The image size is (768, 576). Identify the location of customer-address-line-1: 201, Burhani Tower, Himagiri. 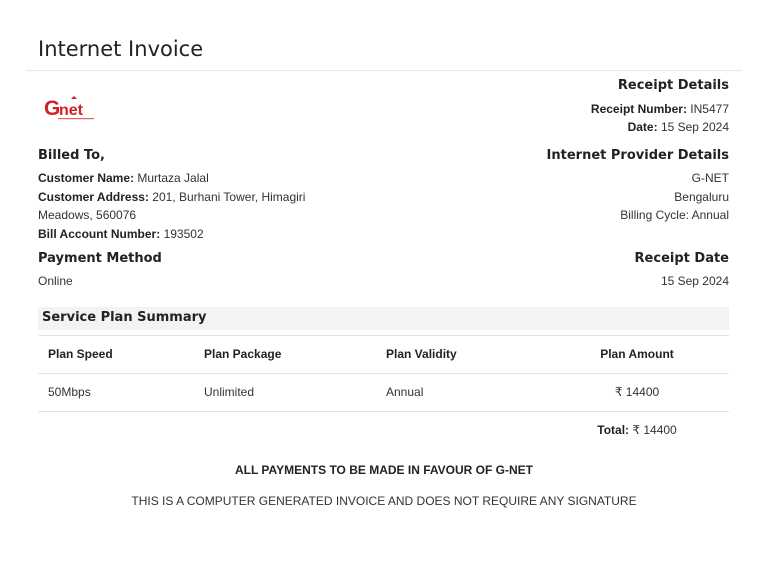
(229, 197).